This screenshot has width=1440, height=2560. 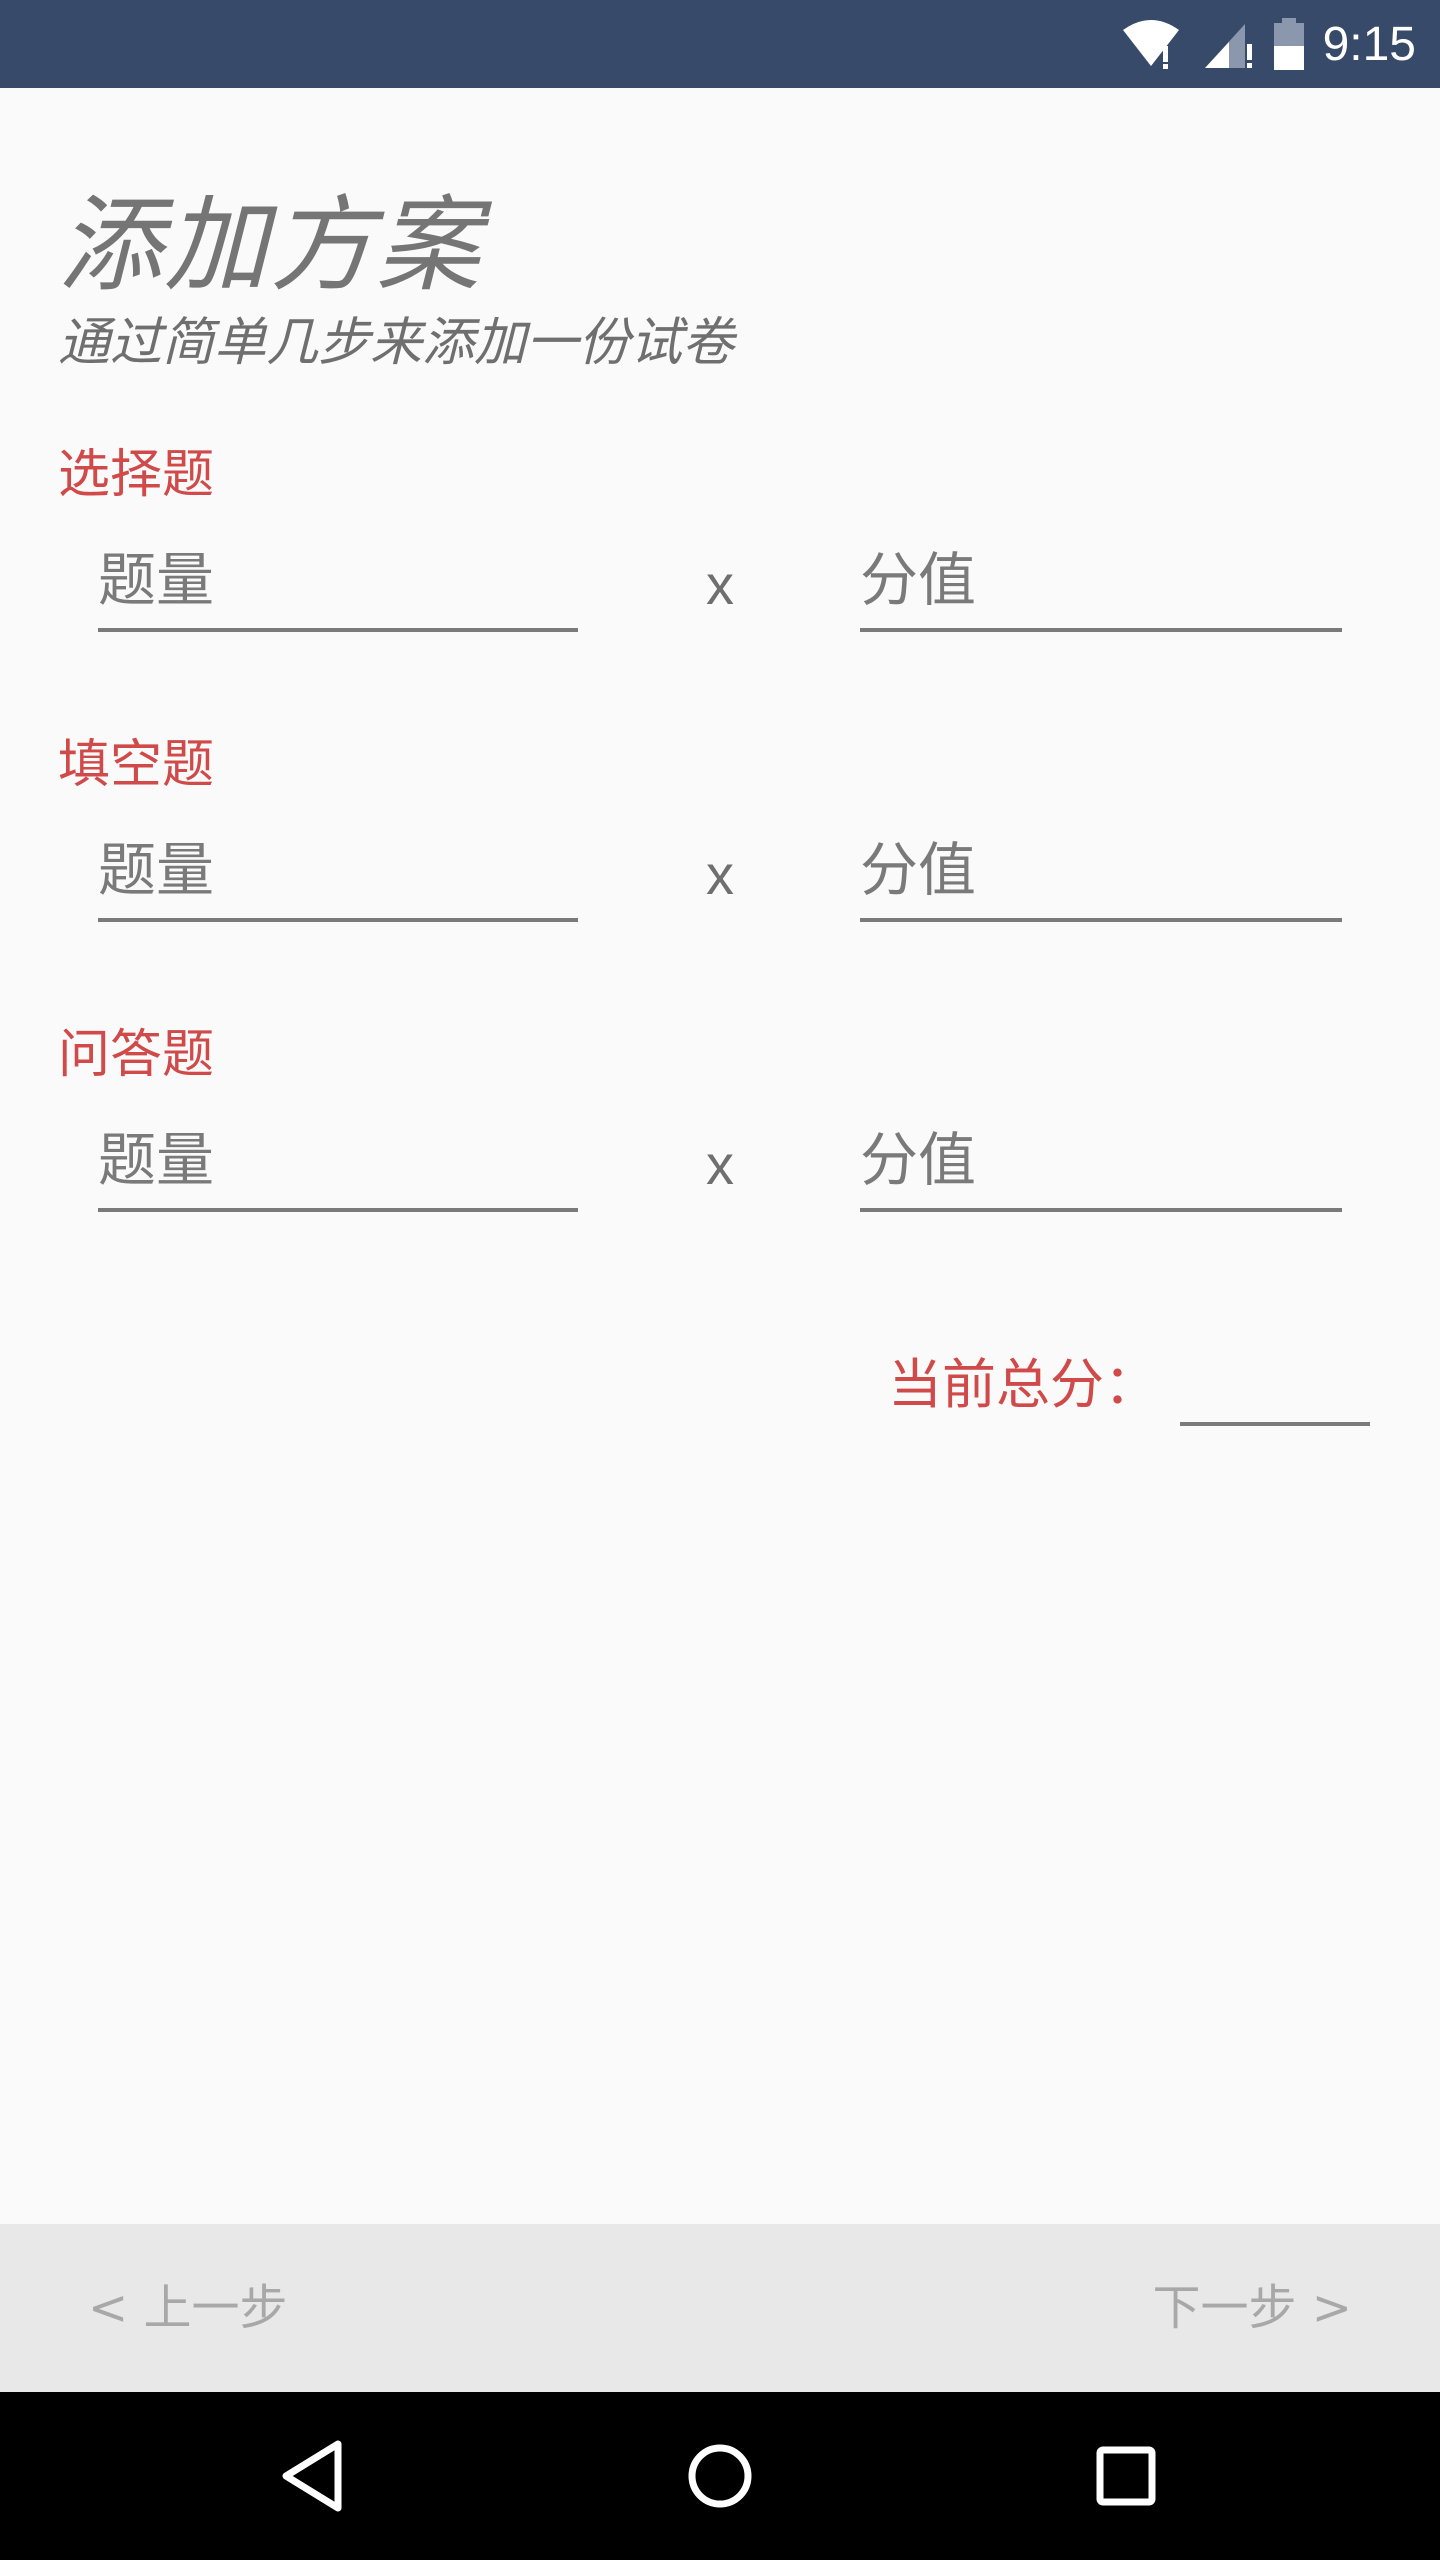 I want to click on essay-count-field, so click(x=338, y=1162).